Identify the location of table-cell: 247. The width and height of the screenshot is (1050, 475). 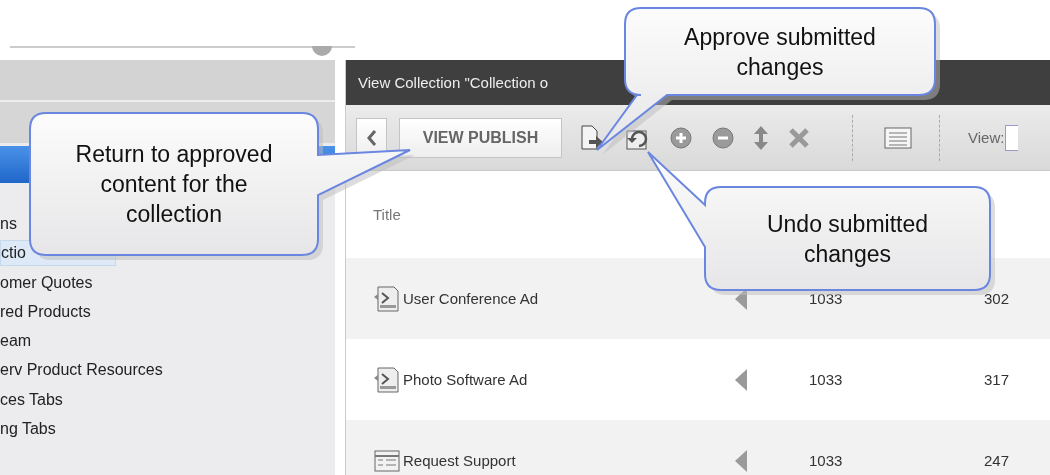
(997, 460).